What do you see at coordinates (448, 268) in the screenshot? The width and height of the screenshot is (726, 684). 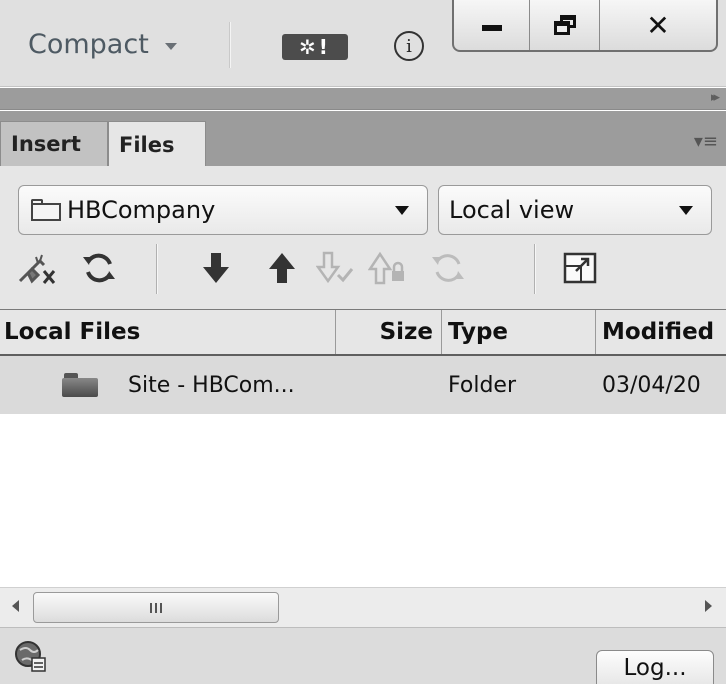 I see `synchronize-icon` at bounding box center [448, 268].